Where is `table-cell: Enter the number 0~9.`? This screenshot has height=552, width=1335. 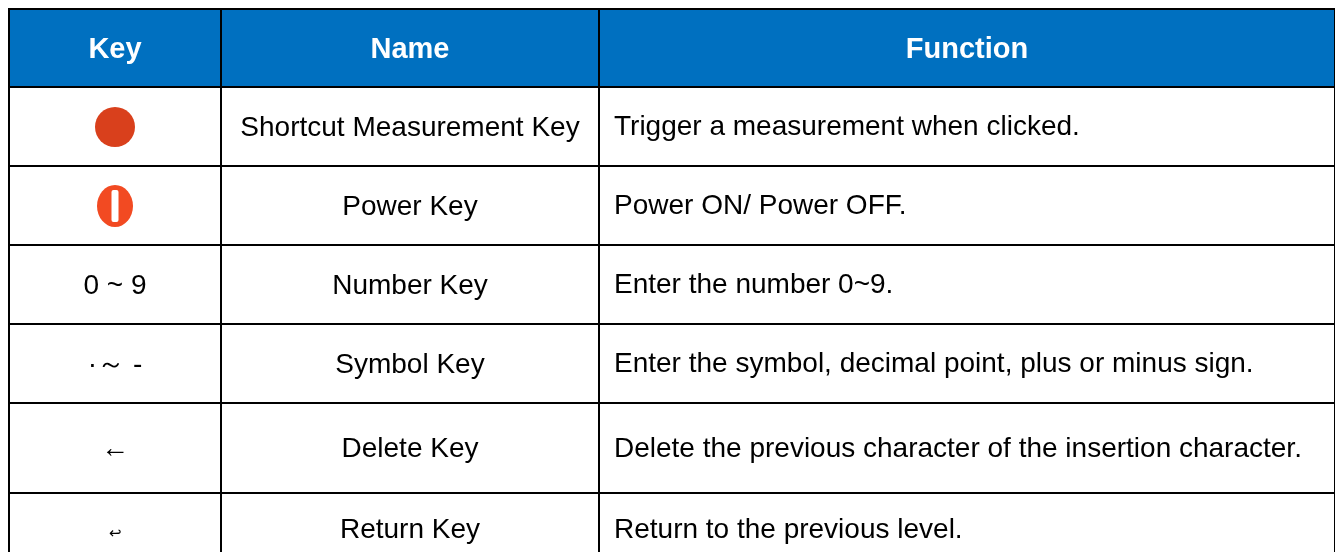 table-cell: Enter the number 0~9. is located at coordinates (967, 284).